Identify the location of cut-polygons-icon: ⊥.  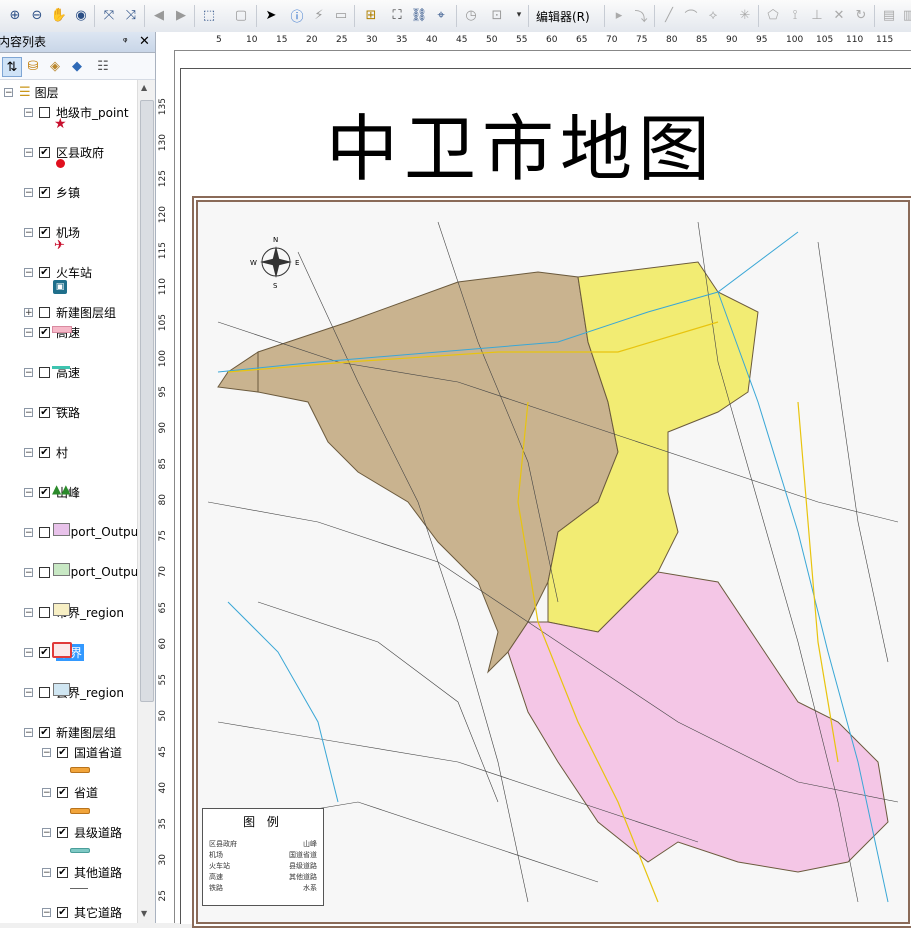
(817, 15).